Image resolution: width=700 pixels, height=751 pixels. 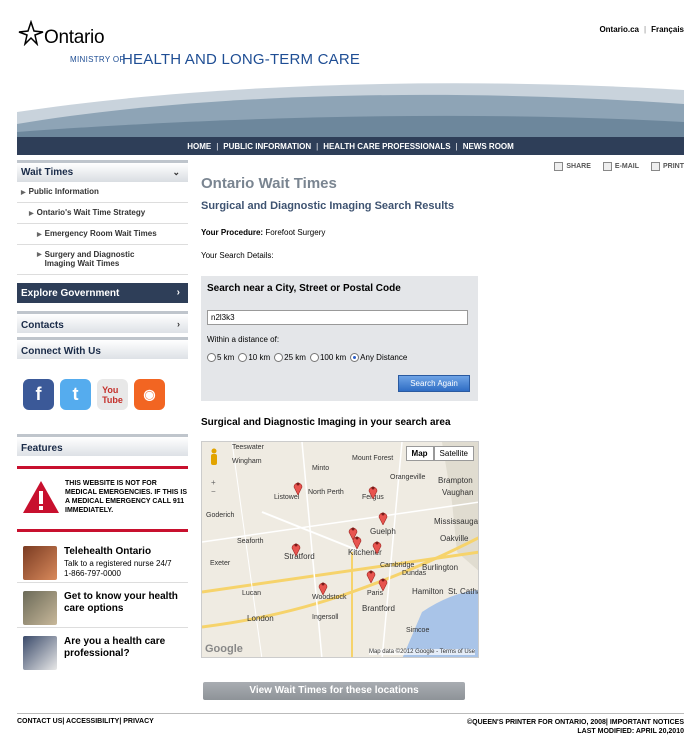 I want to click on map-city: Goderich, so click(x=220, y=515).